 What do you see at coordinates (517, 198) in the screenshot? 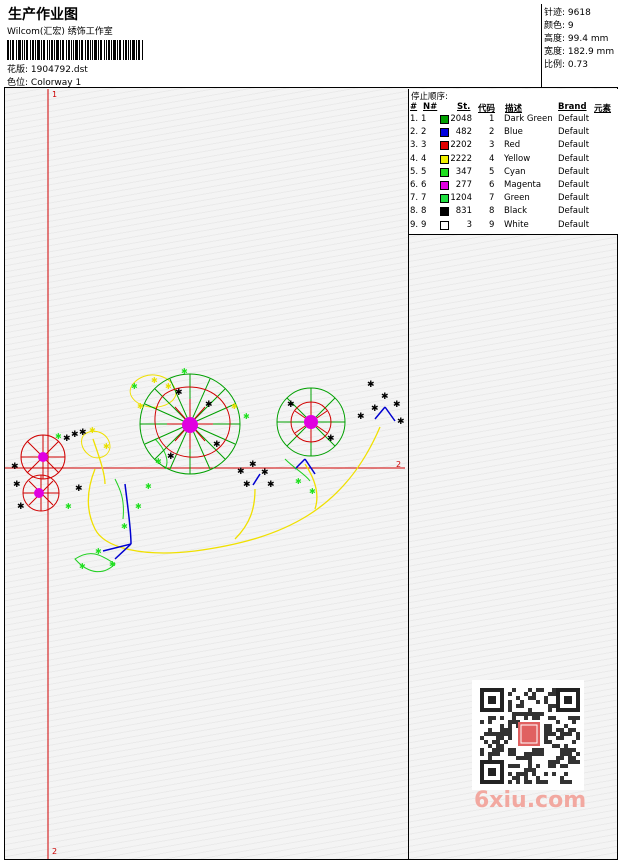
I see `stop-row-description: Green` at bounding box center [517, 198].